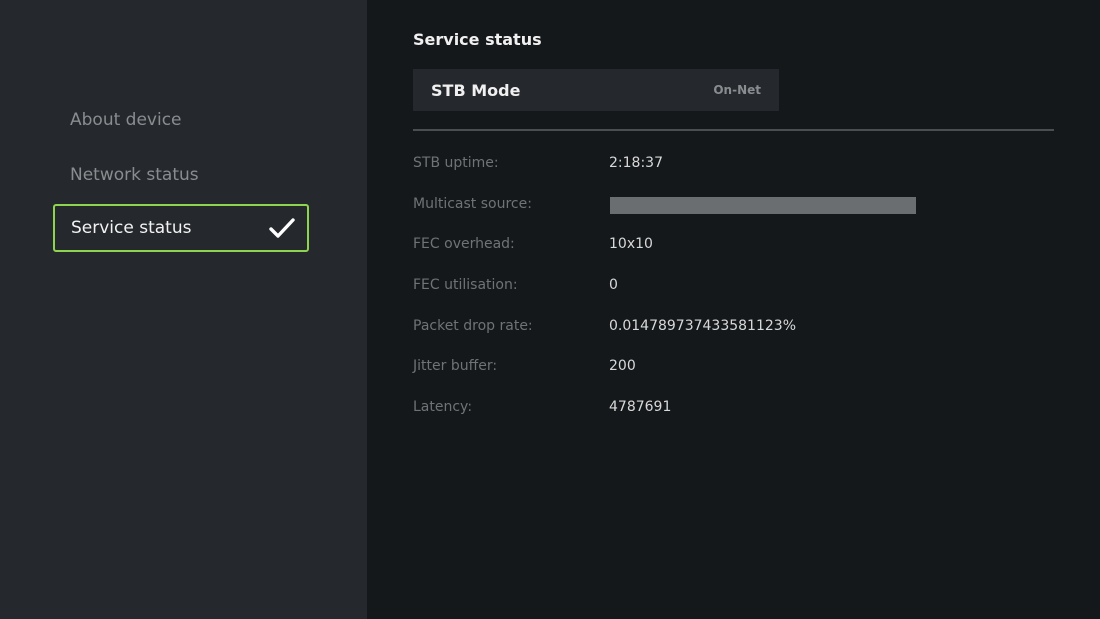 The width and height of the screenshot is (1100, 619). Describe the element at coordinates (763, 205) in the screenshot. I see `redacted-value` at that location.